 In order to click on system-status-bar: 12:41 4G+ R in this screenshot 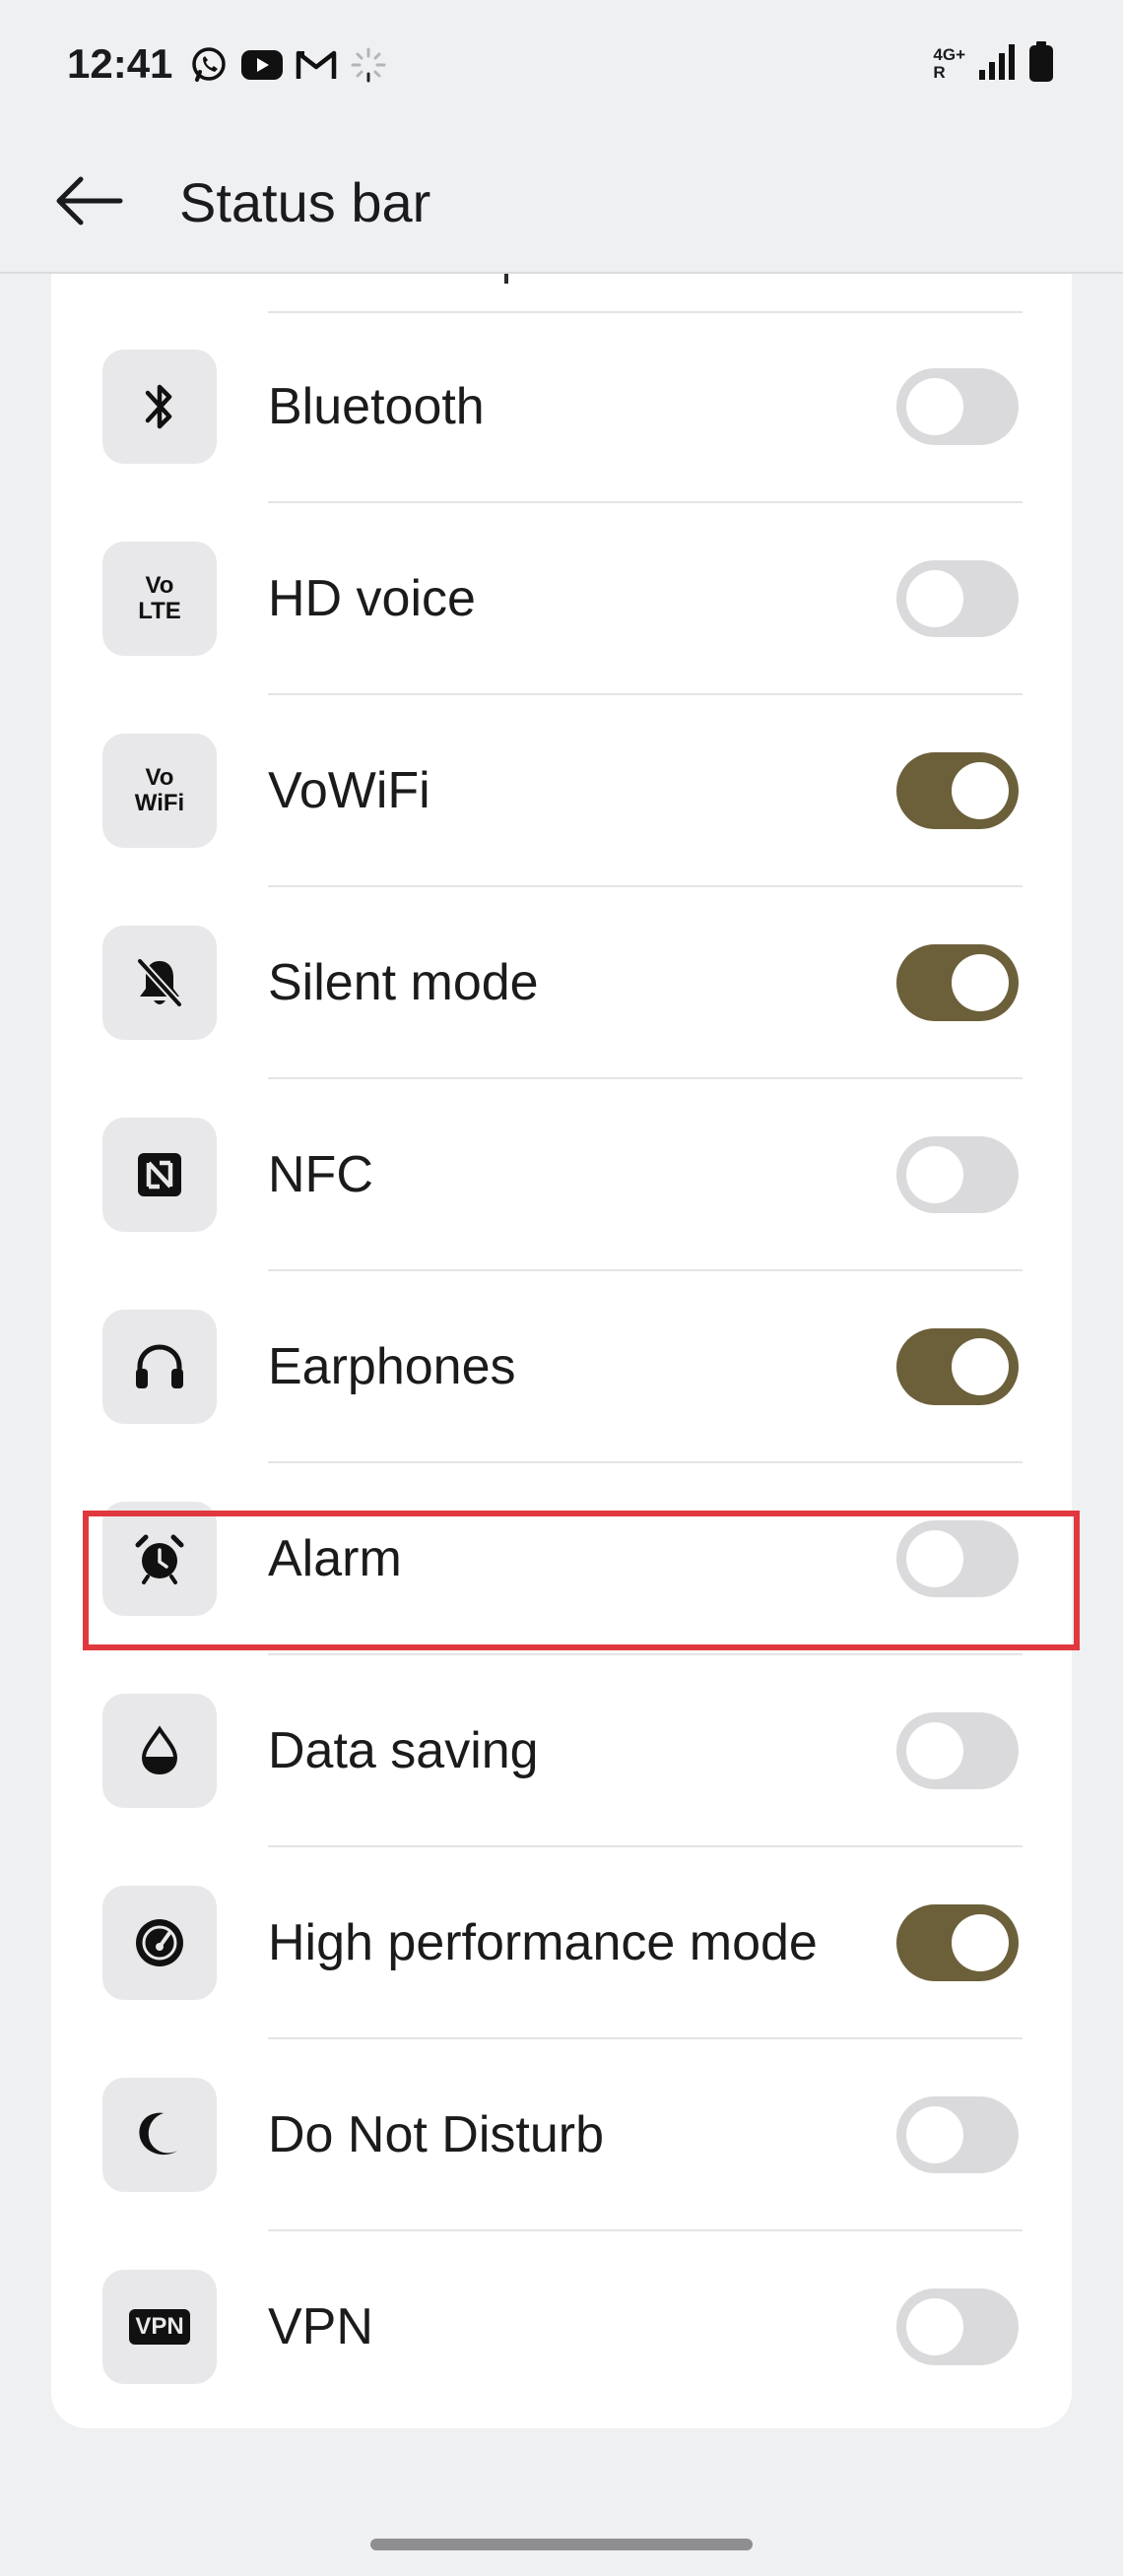, I will do `click(561, 64)`.